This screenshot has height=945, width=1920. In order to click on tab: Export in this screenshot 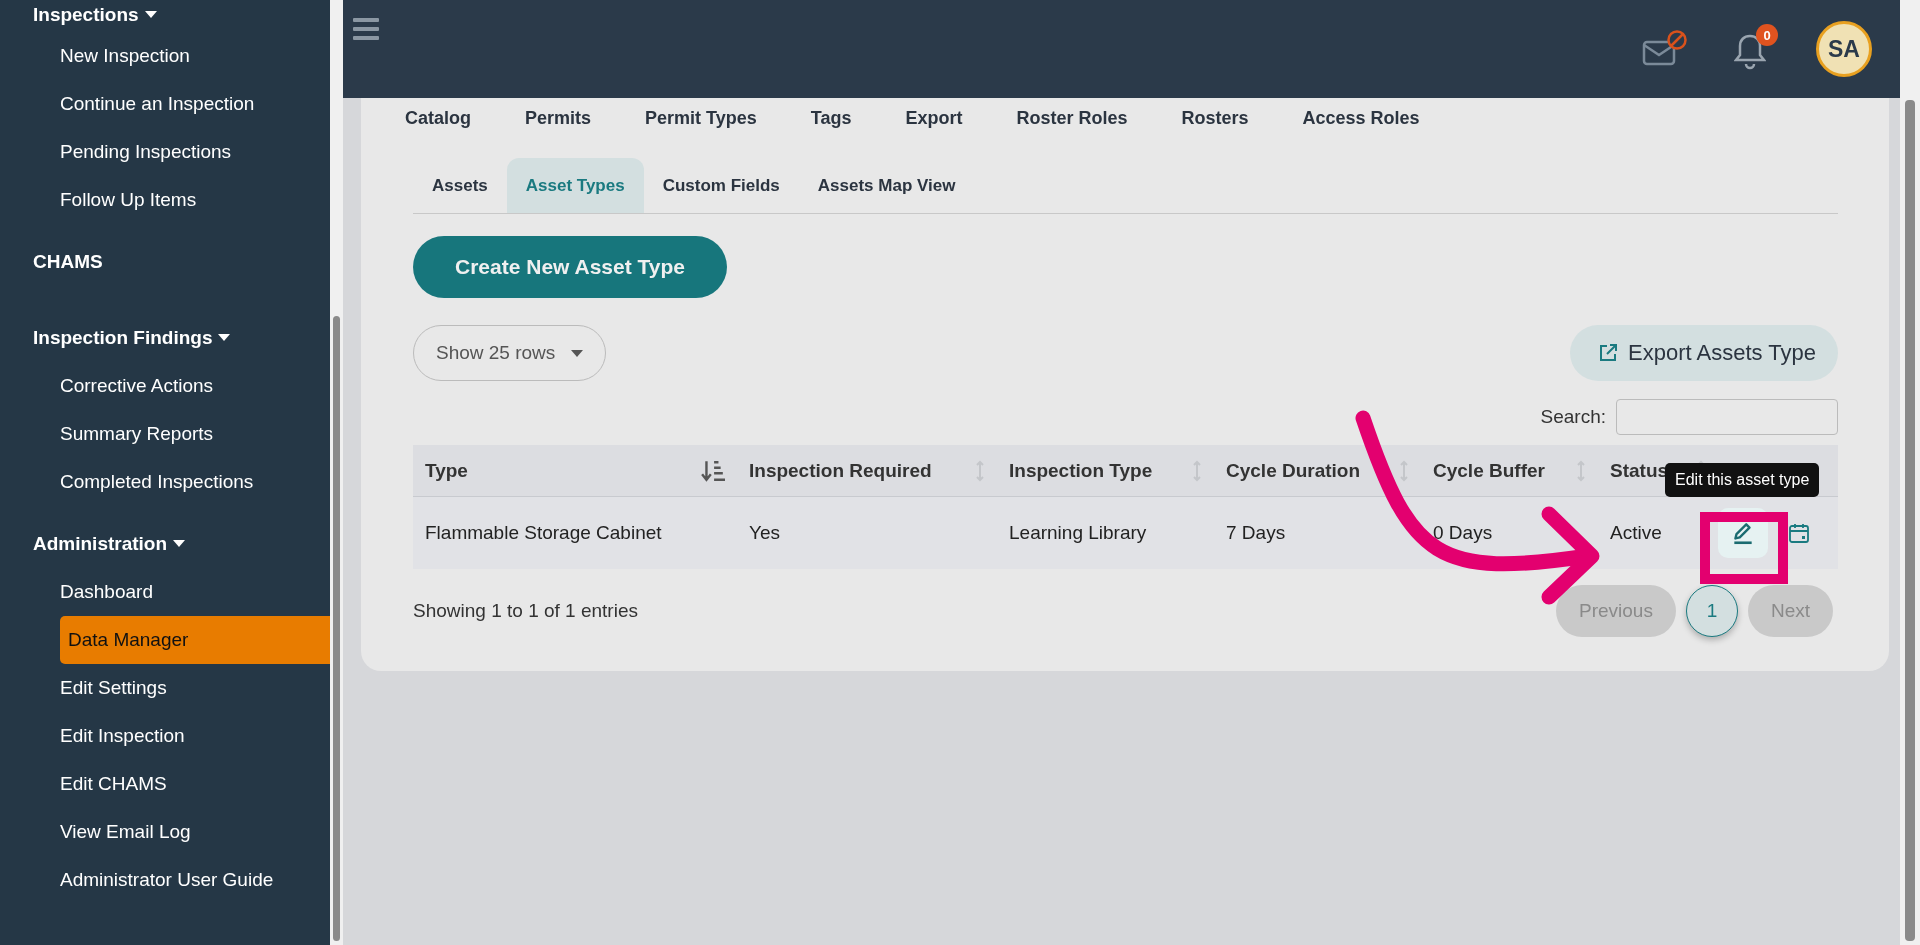, I will do `click(946, 118)`.